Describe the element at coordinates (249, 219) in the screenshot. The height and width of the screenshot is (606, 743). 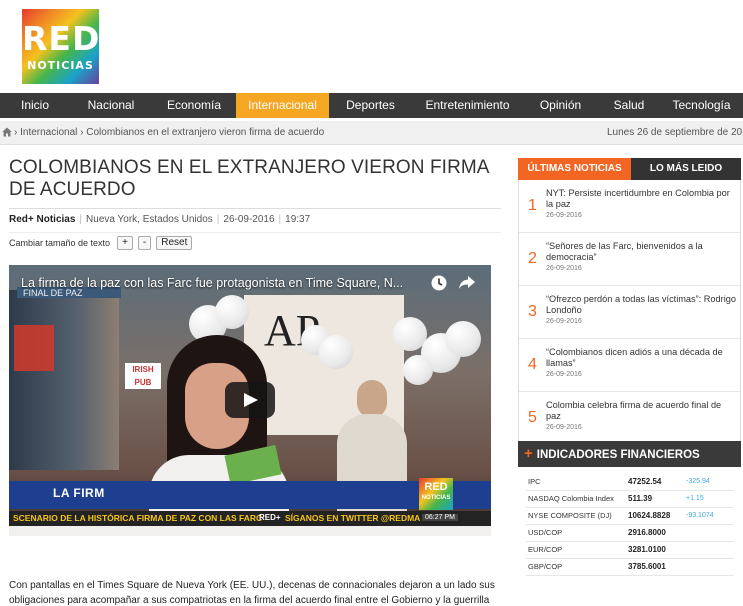
I see `article-date: 26-09-2016` at that location.